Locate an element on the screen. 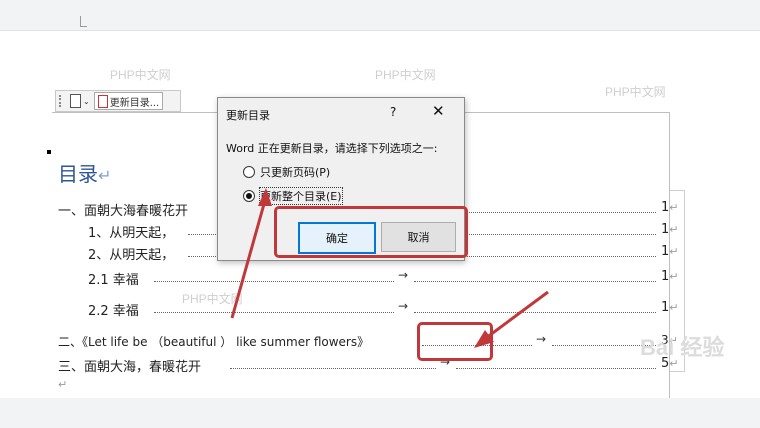  dialog-title: 更新目录 is located at coordinates (248, 115).